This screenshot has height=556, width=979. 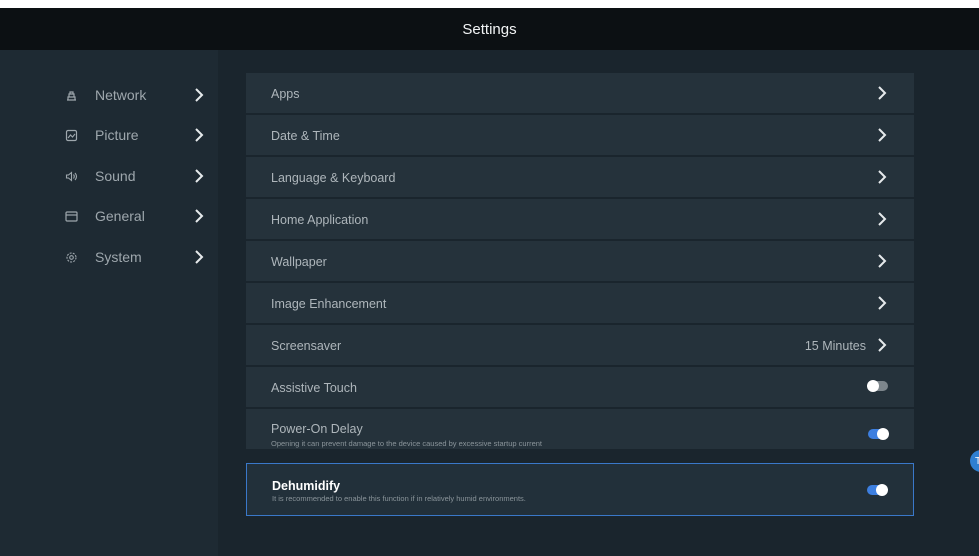 What do you see at coordinates (580, 303) in the screenshot?
I see `image-enhancement-row: Image Enhancement` at bounding box center [580, 303].